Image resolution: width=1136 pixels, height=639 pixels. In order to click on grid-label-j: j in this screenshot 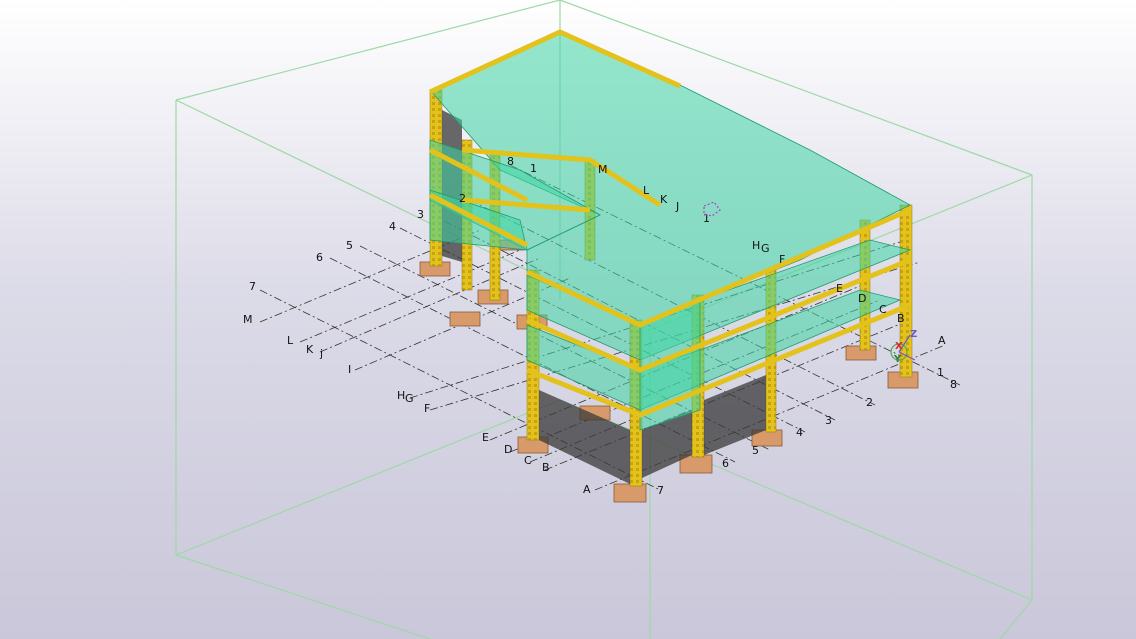, I will do `click(321, 353)`.